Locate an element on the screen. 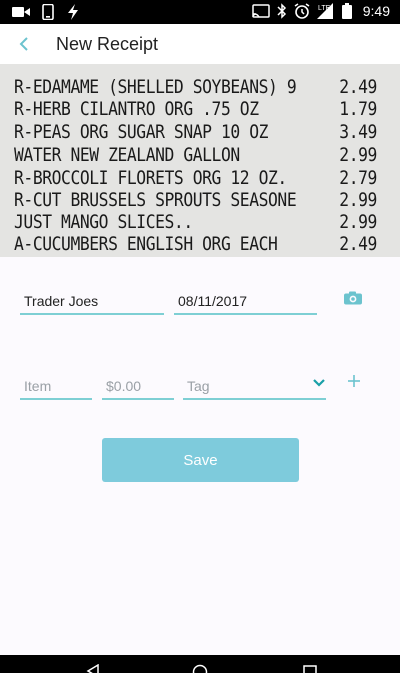 This screenshot has height=673, width=400. store-field is located at coordinates (92, 301).